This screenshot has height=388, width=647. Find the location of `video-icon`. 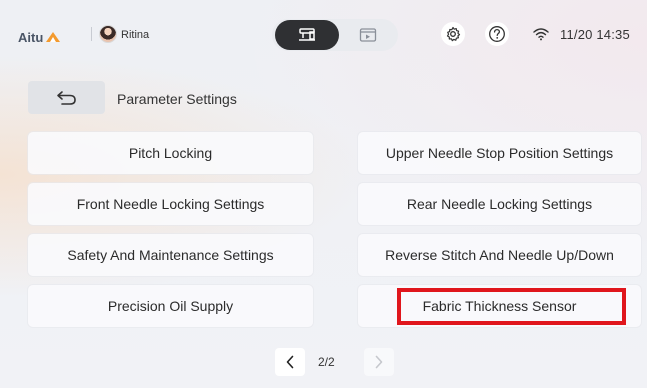

video-icon is located at coordinates (368, 35).